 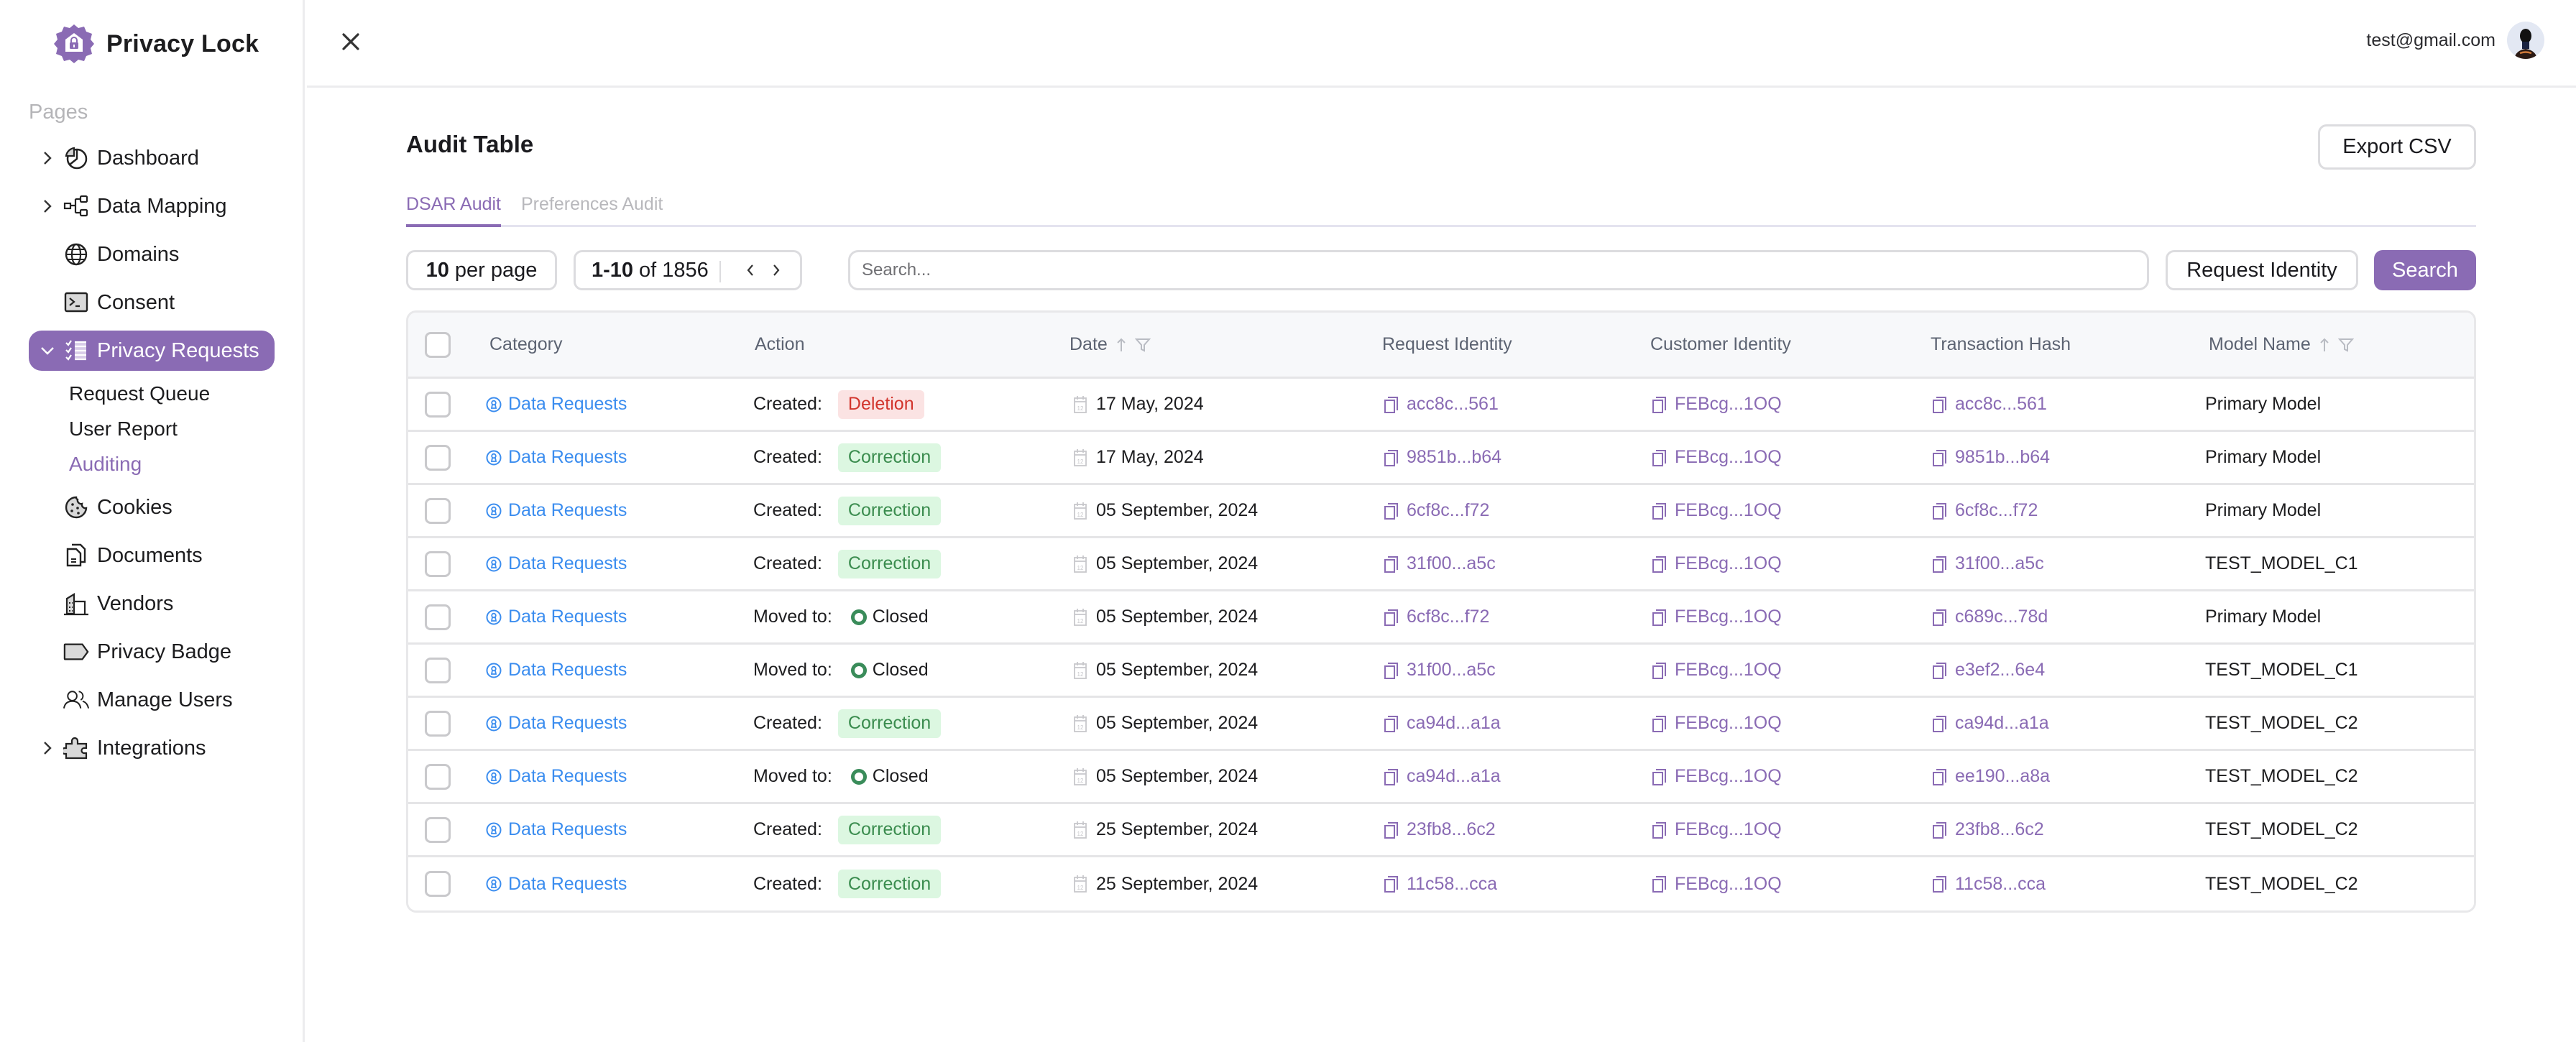 What do you see at coordinates (1454, 457) in the screenshot?
I see `request-identity-value: 9851b...b64` at bounding box center [1454, 457].